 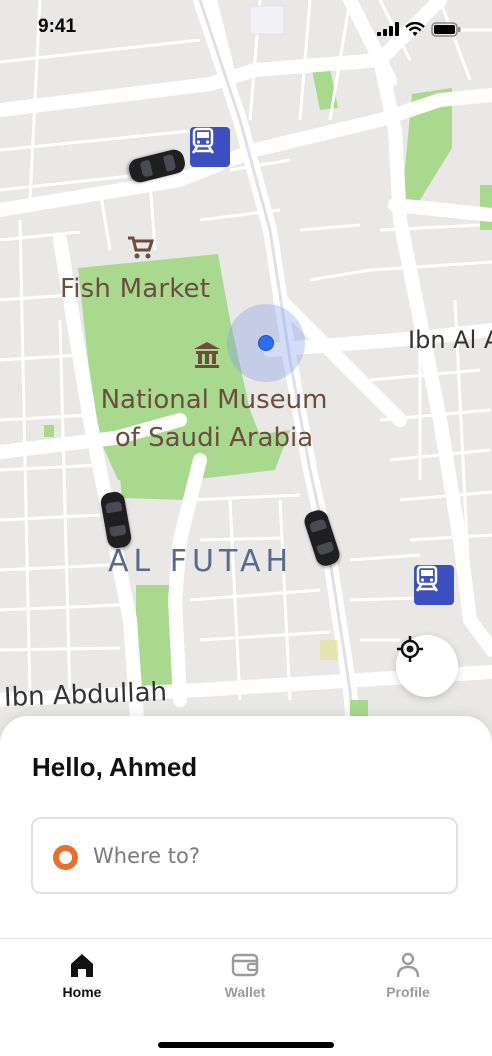 I want to click on locate-me-button, so click(x=427, y=666).